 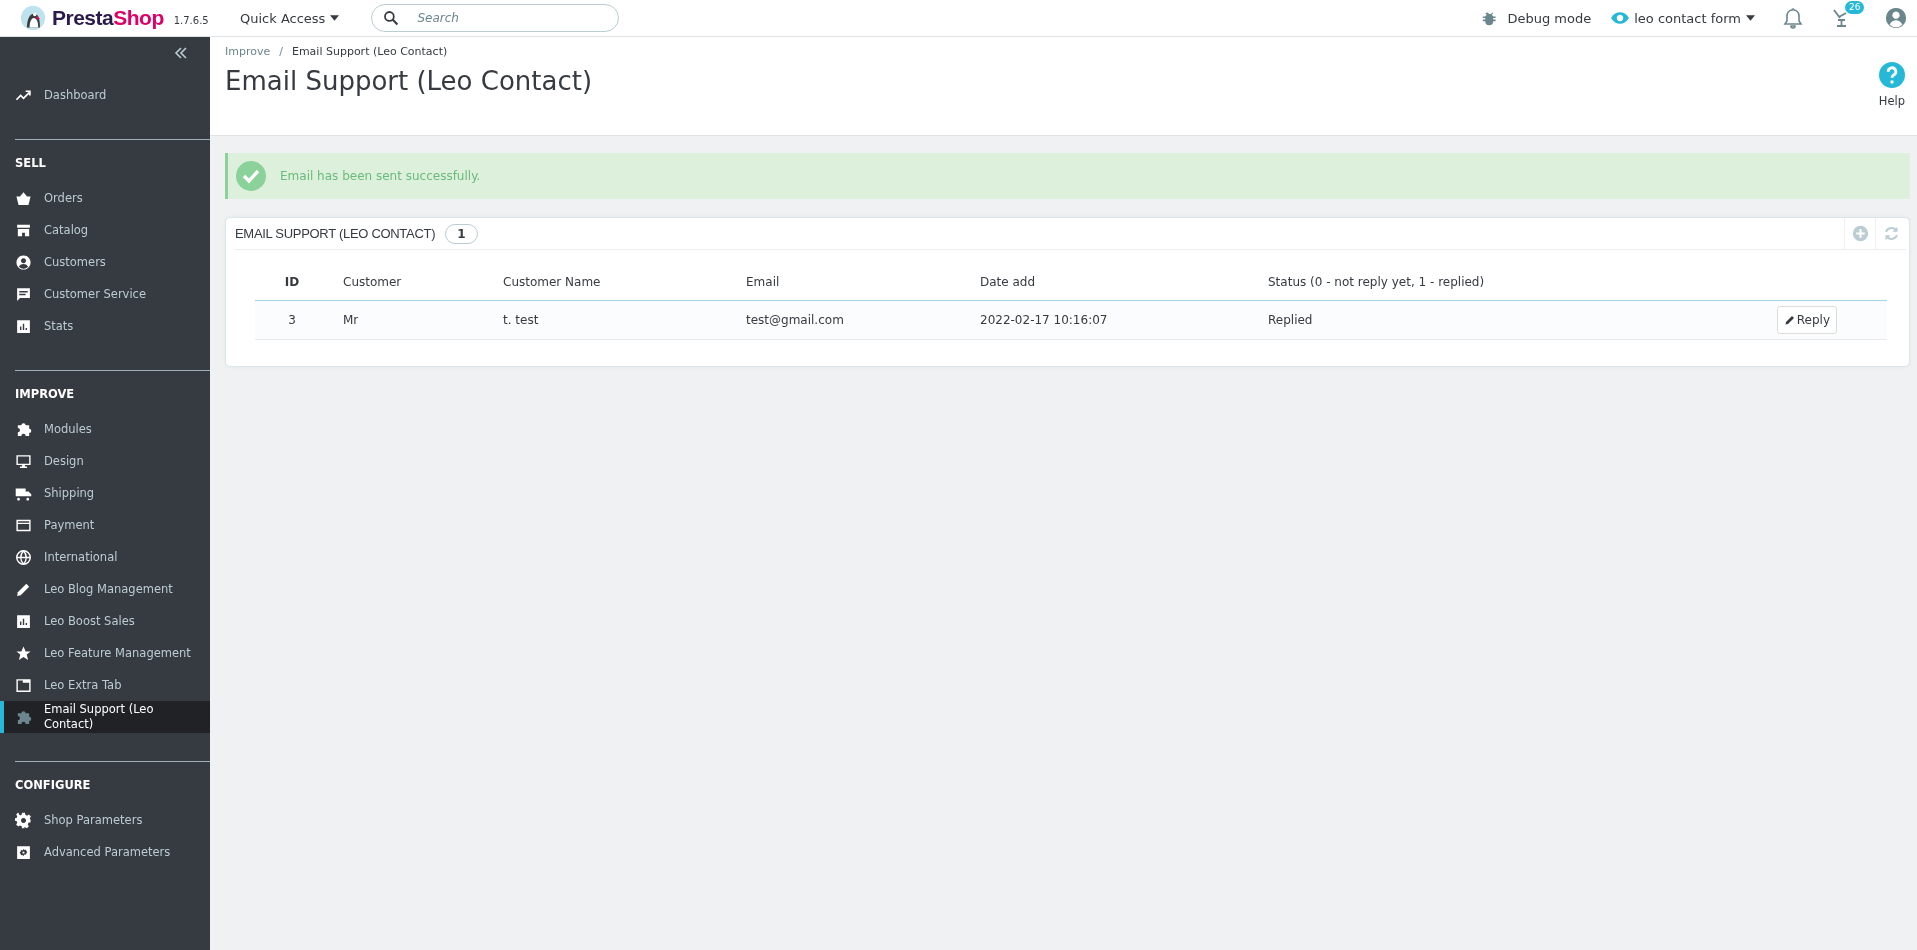 I want to click on search-icon, so click(x=391, y=18).